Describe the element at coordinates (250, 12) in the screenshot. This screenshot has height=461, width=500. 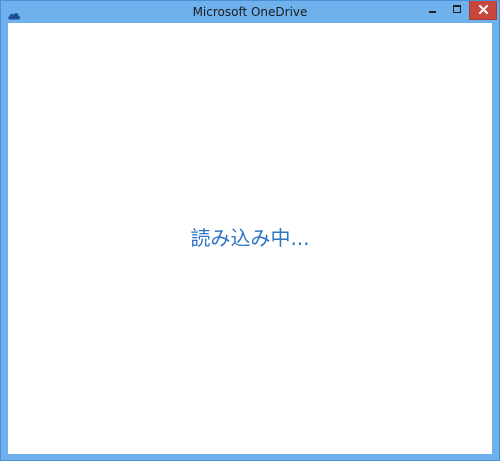
I see `title-bar: Microsoft OneDrive` at that location.